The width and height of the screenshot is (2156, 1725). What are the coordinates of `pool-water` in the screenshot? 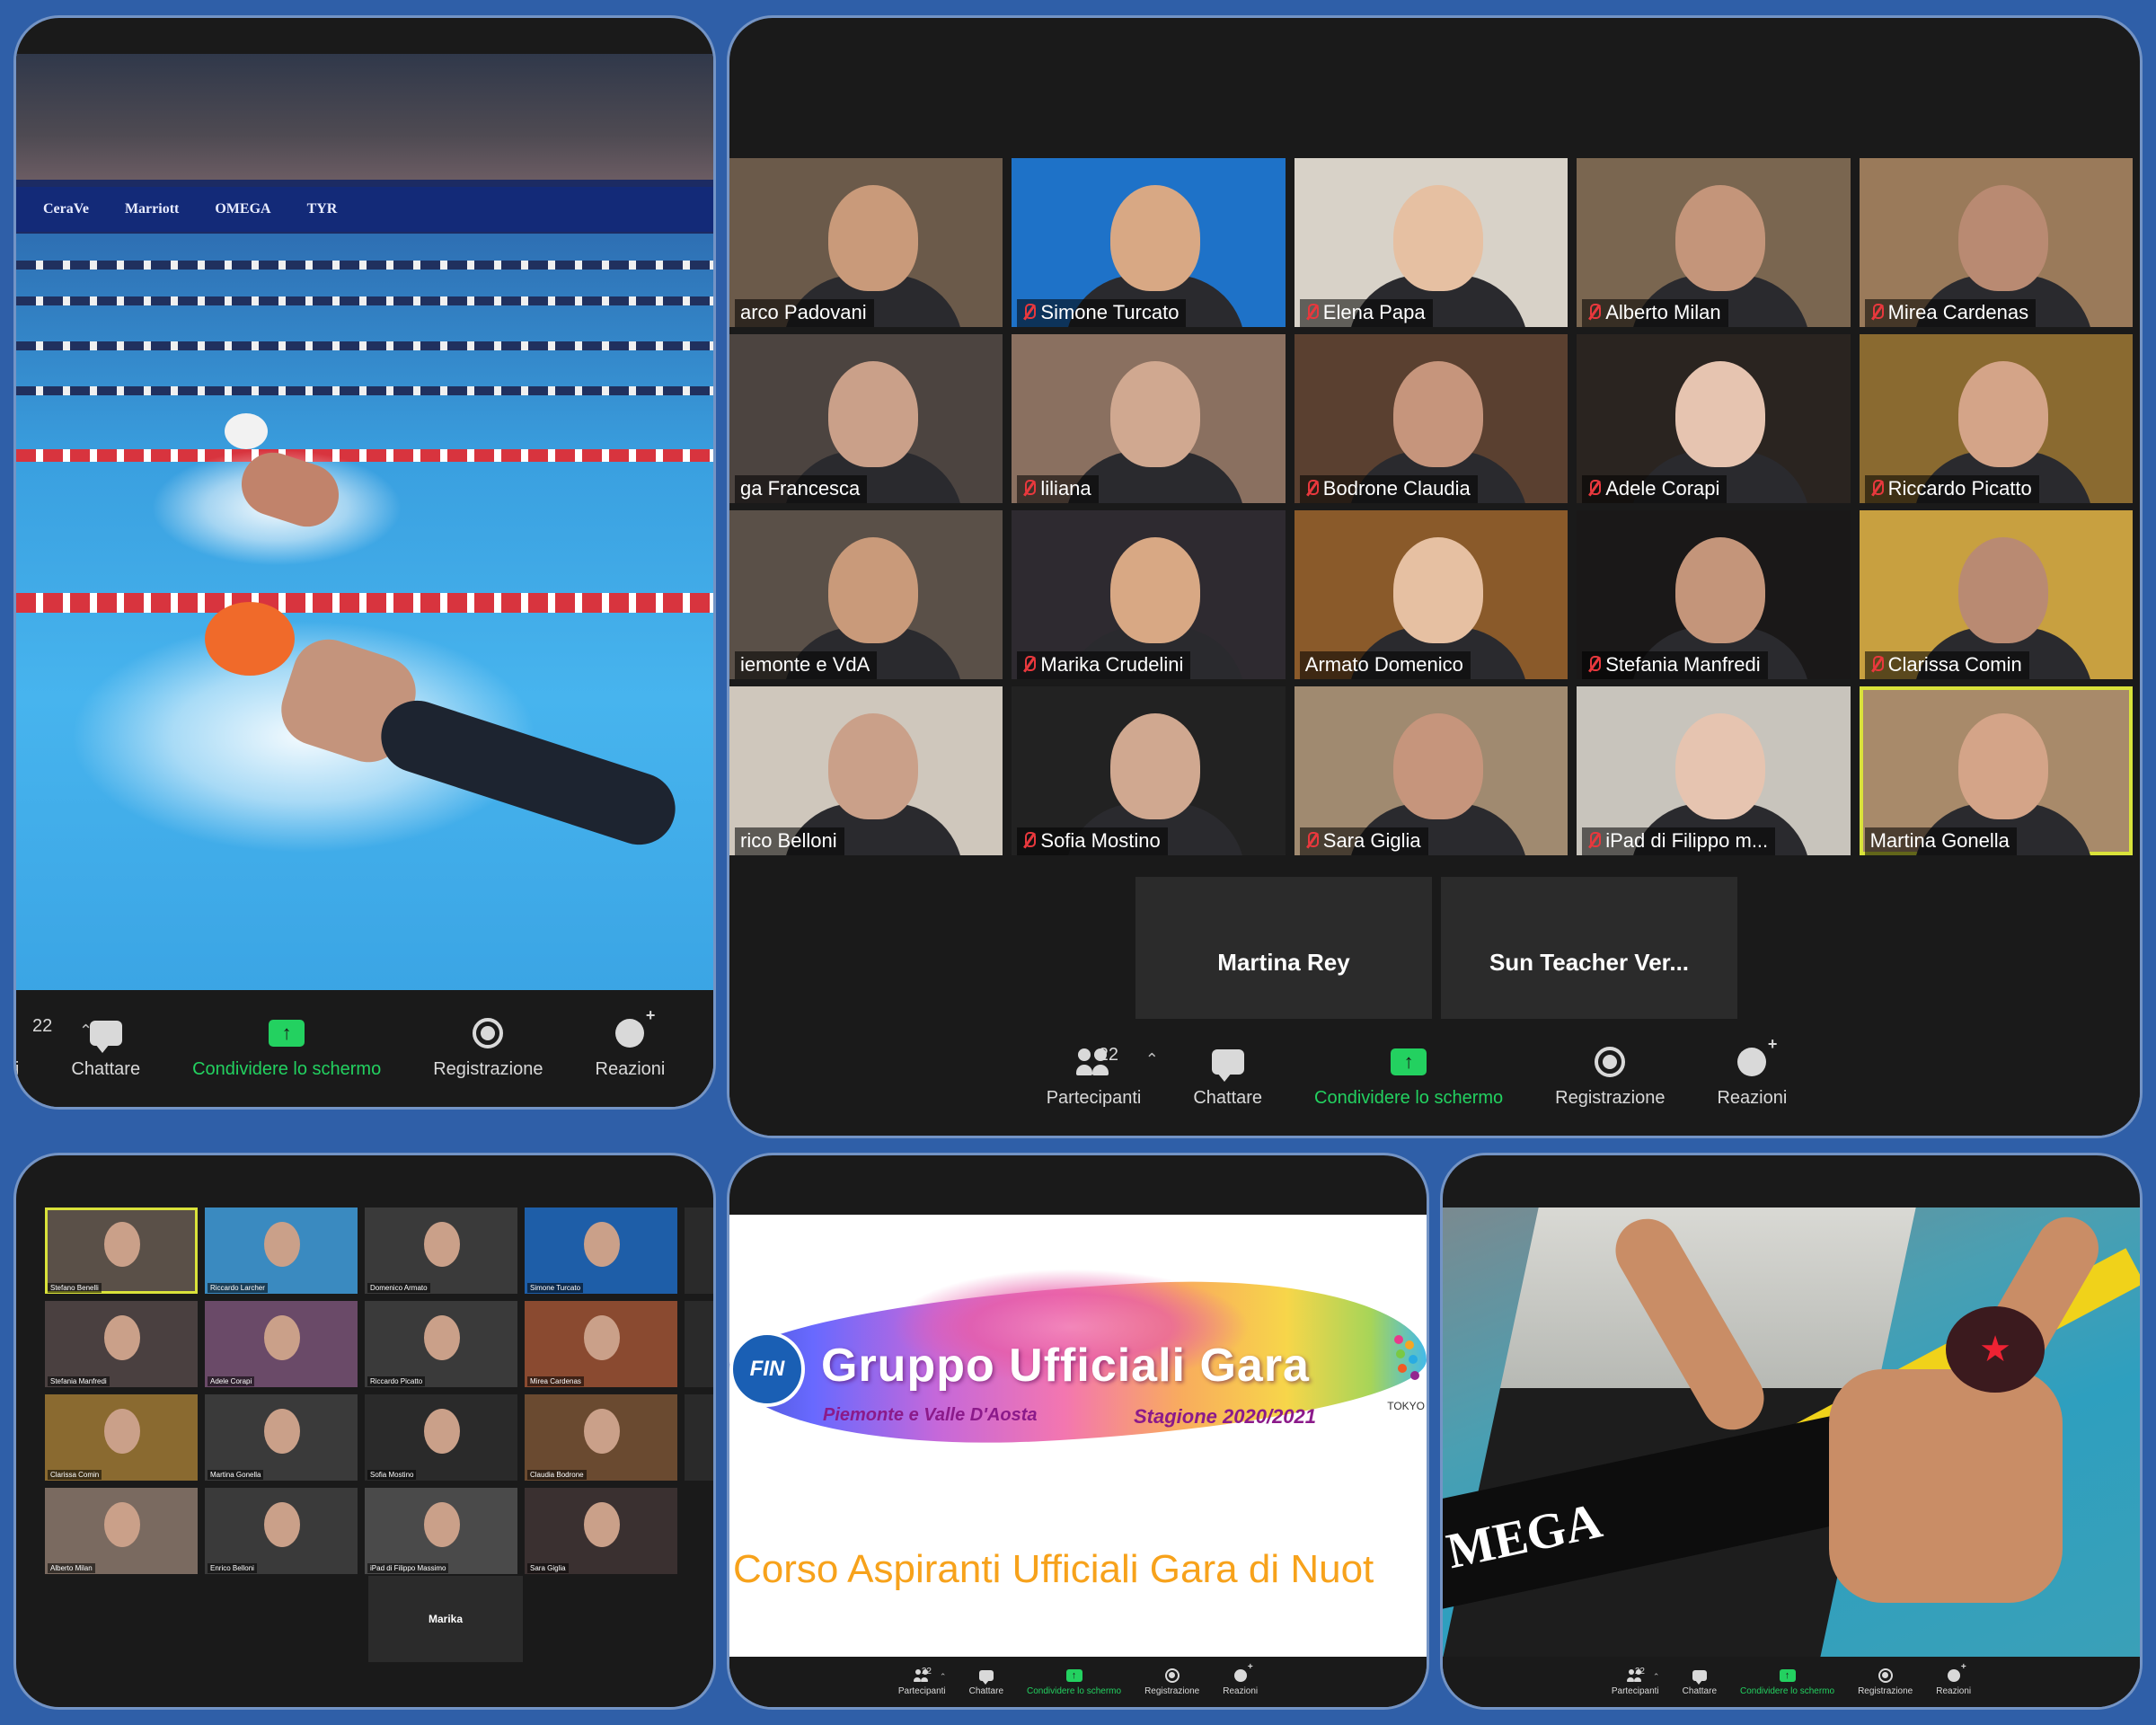 It's located at (364, 620).